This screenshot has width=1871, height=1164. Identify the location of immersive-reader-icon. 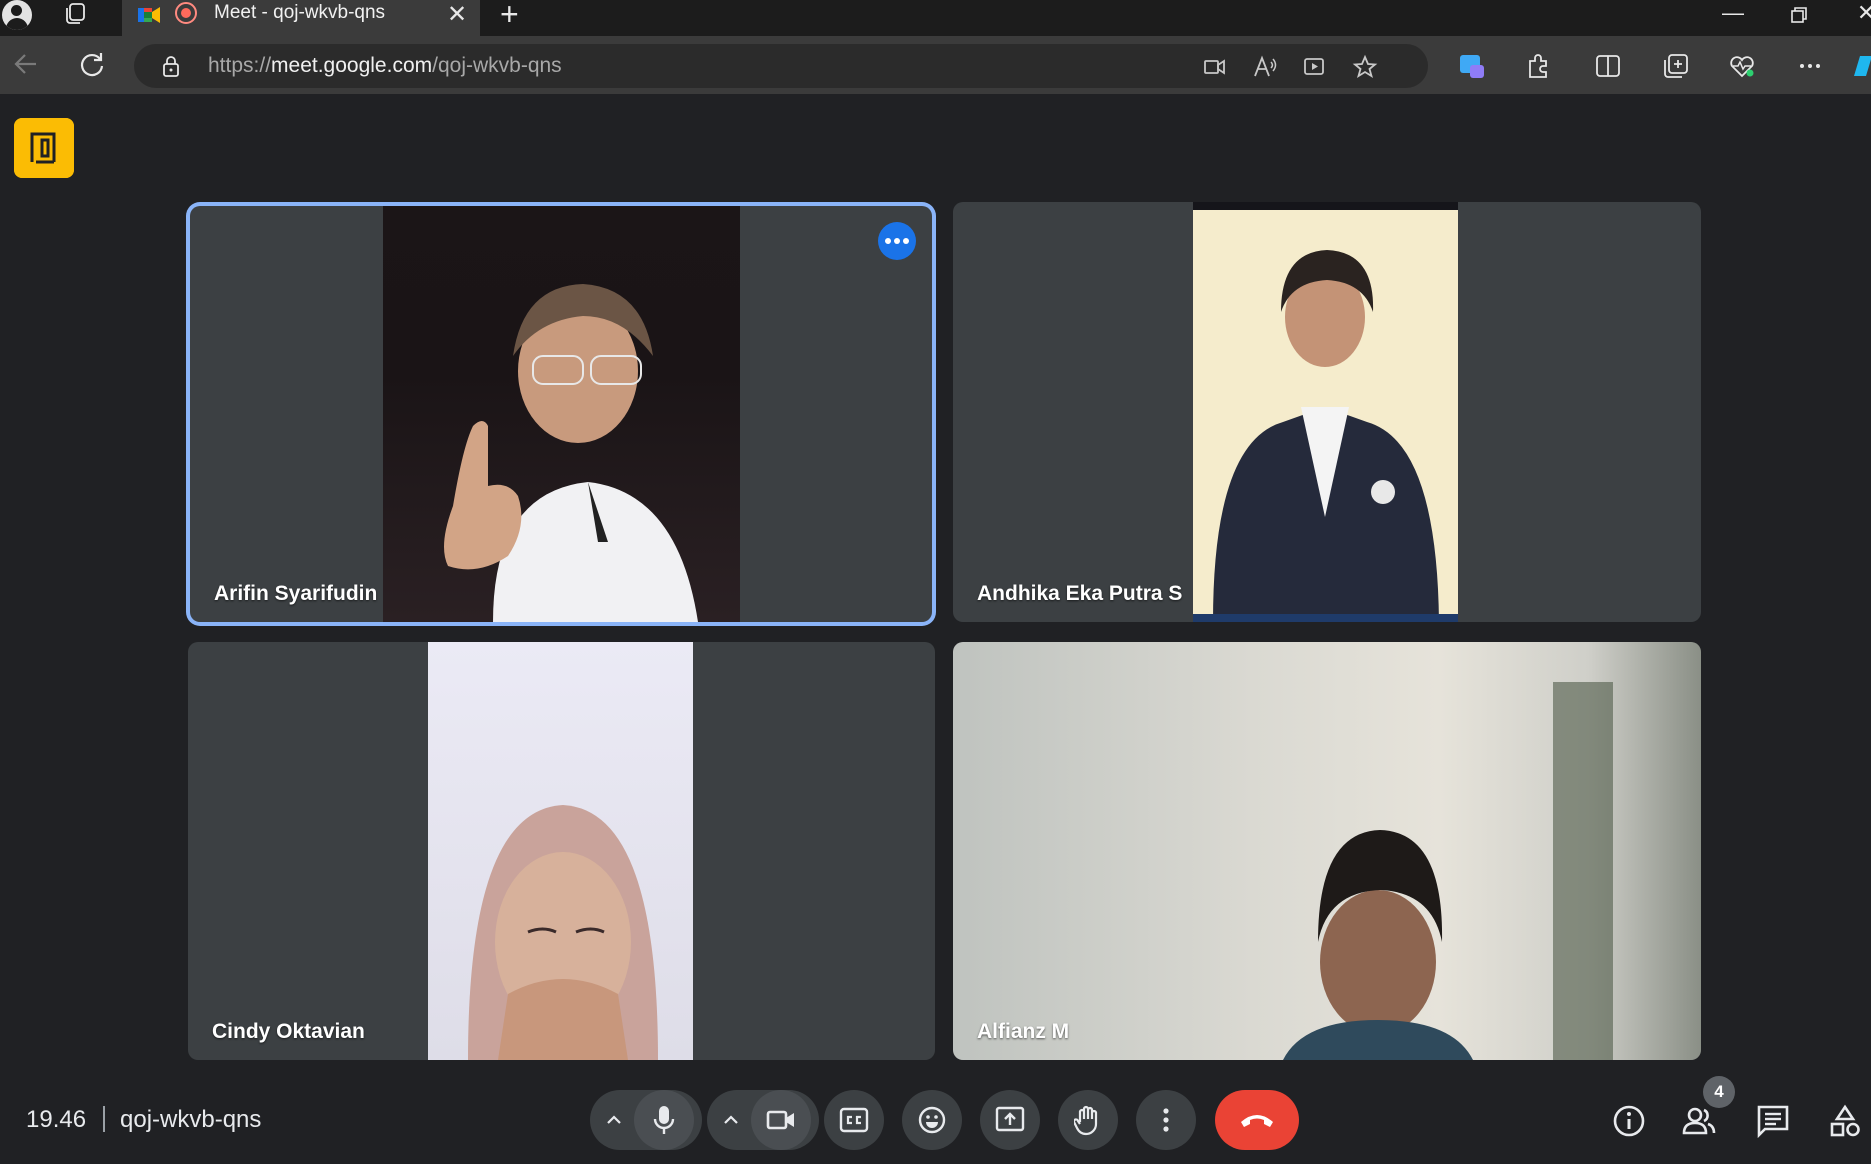
(1315, 67).